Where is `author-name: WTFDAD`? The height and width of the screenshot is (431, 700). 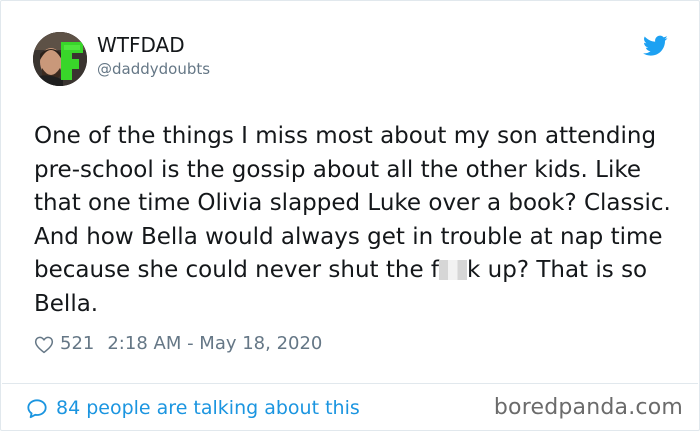 author-name: WTFDAD is located at coordinates (141, 45).